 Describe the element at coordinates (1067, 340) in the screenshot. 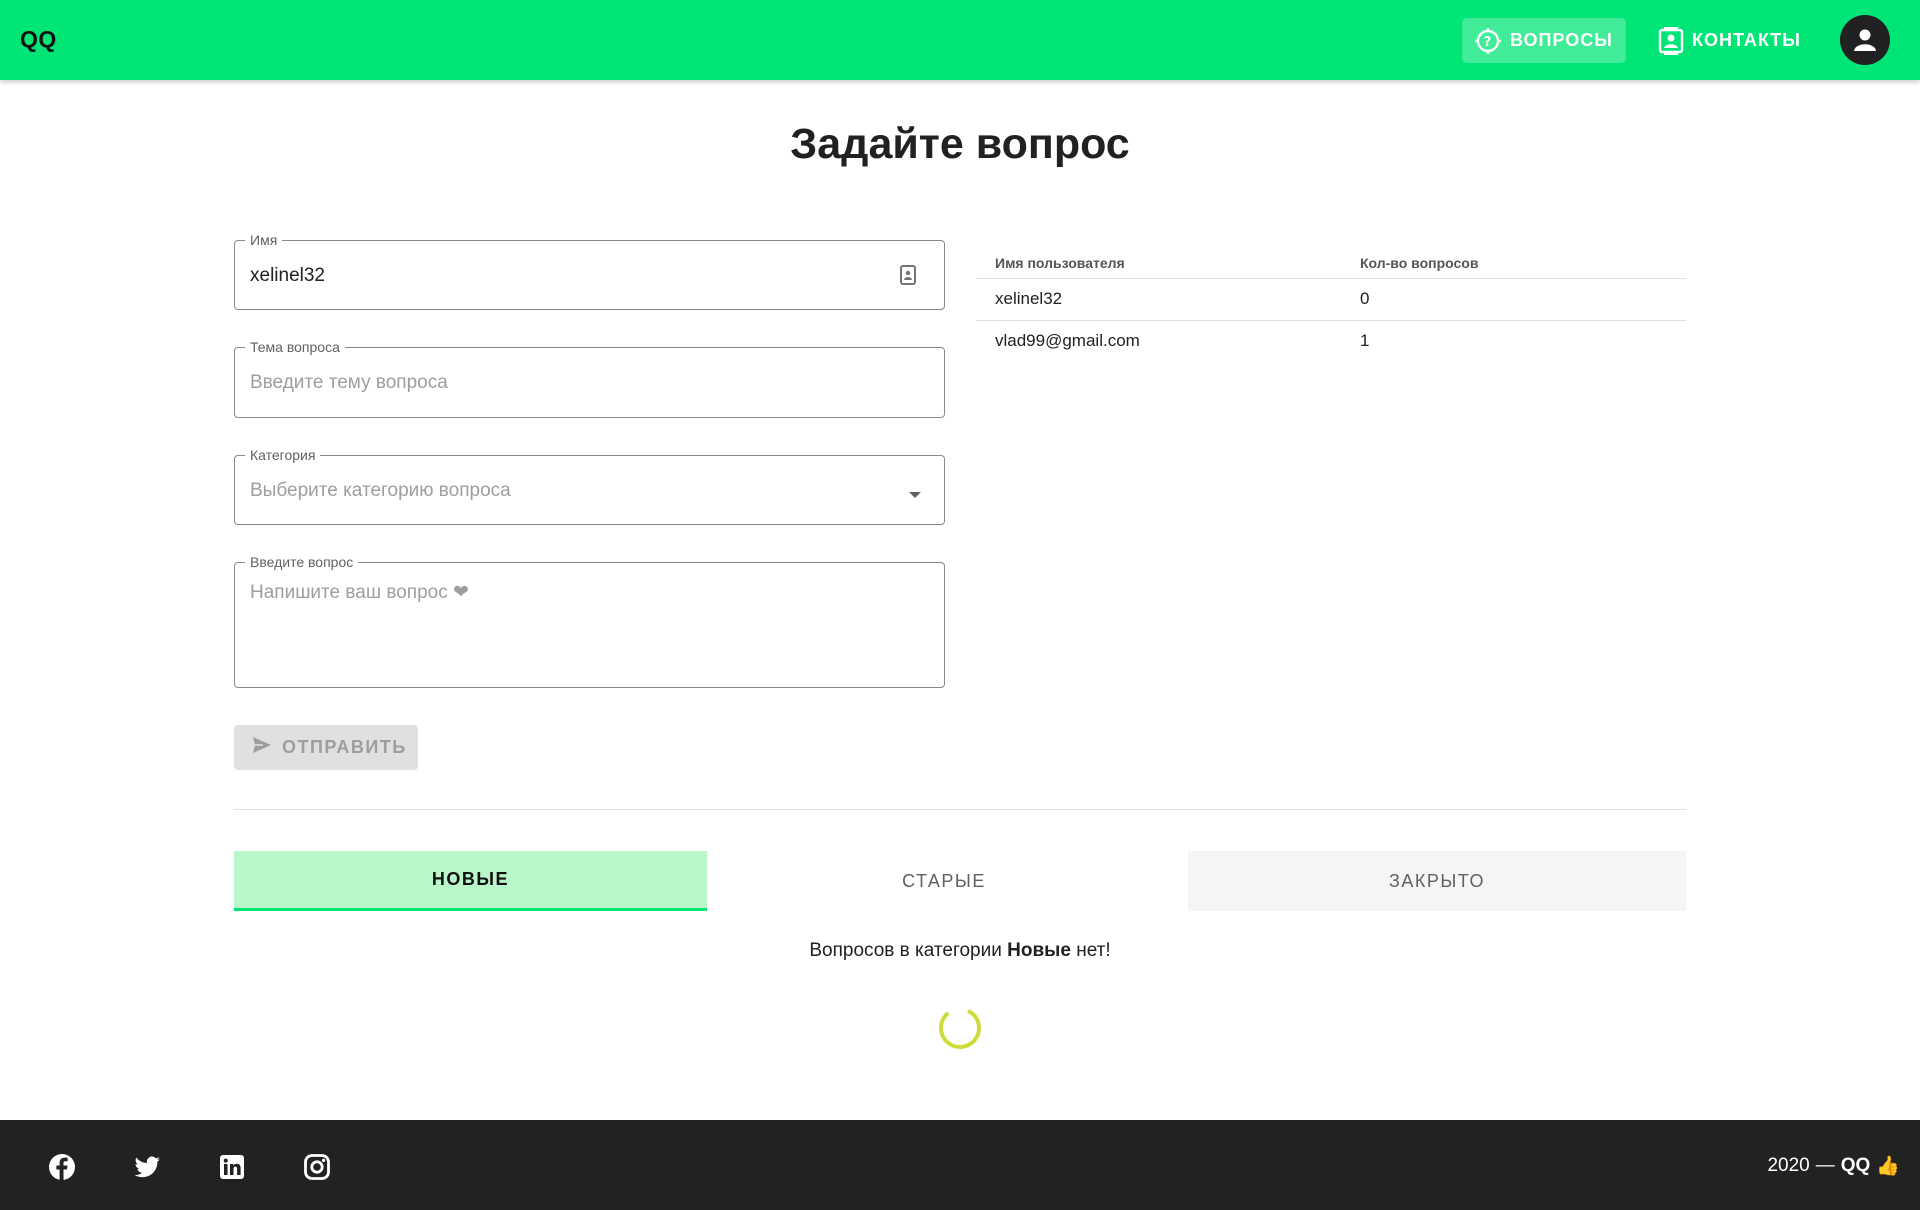

I see `cell-username: vlad99@gmail.com` at that location.